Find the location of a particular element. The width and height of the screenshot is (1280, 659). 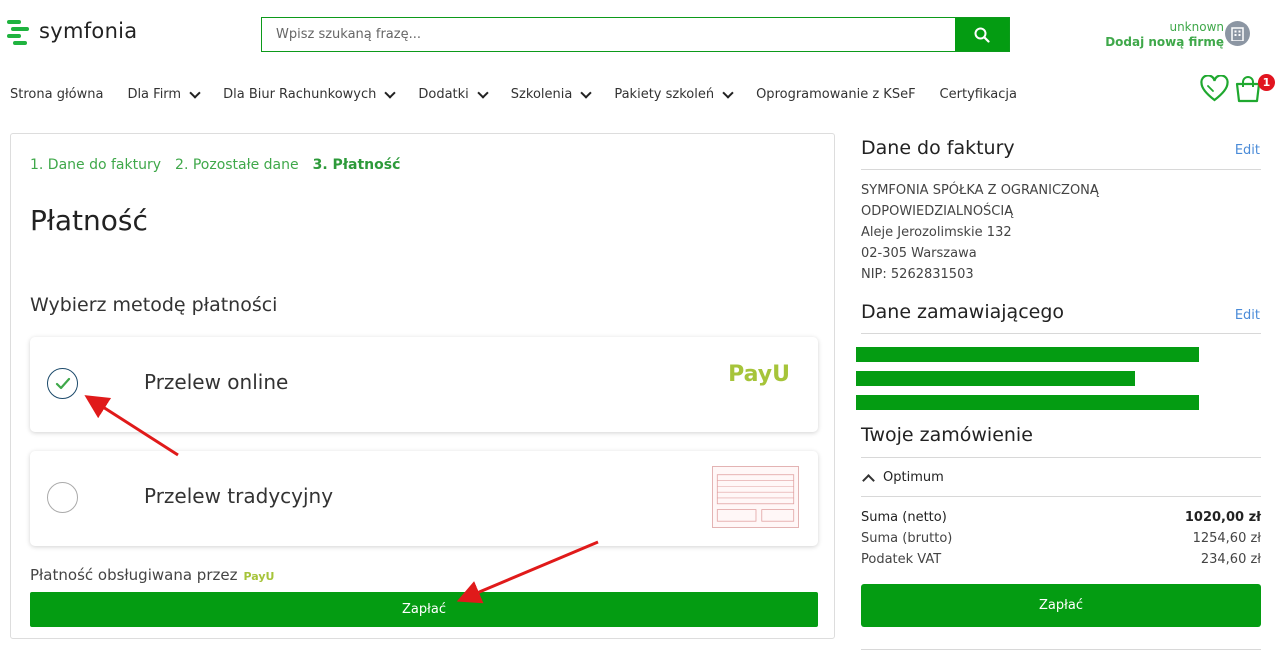

edit-invoice-link: Edit is located at coordinates (1247, 150).